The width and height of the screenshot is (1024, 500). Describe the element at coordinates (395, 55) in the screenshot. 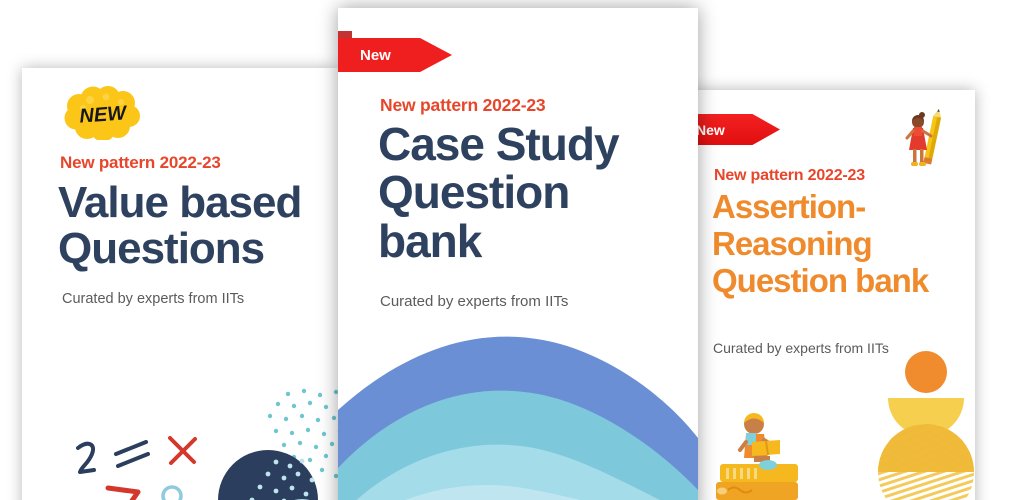

I see `new-ribbon-badge: New` at that location.